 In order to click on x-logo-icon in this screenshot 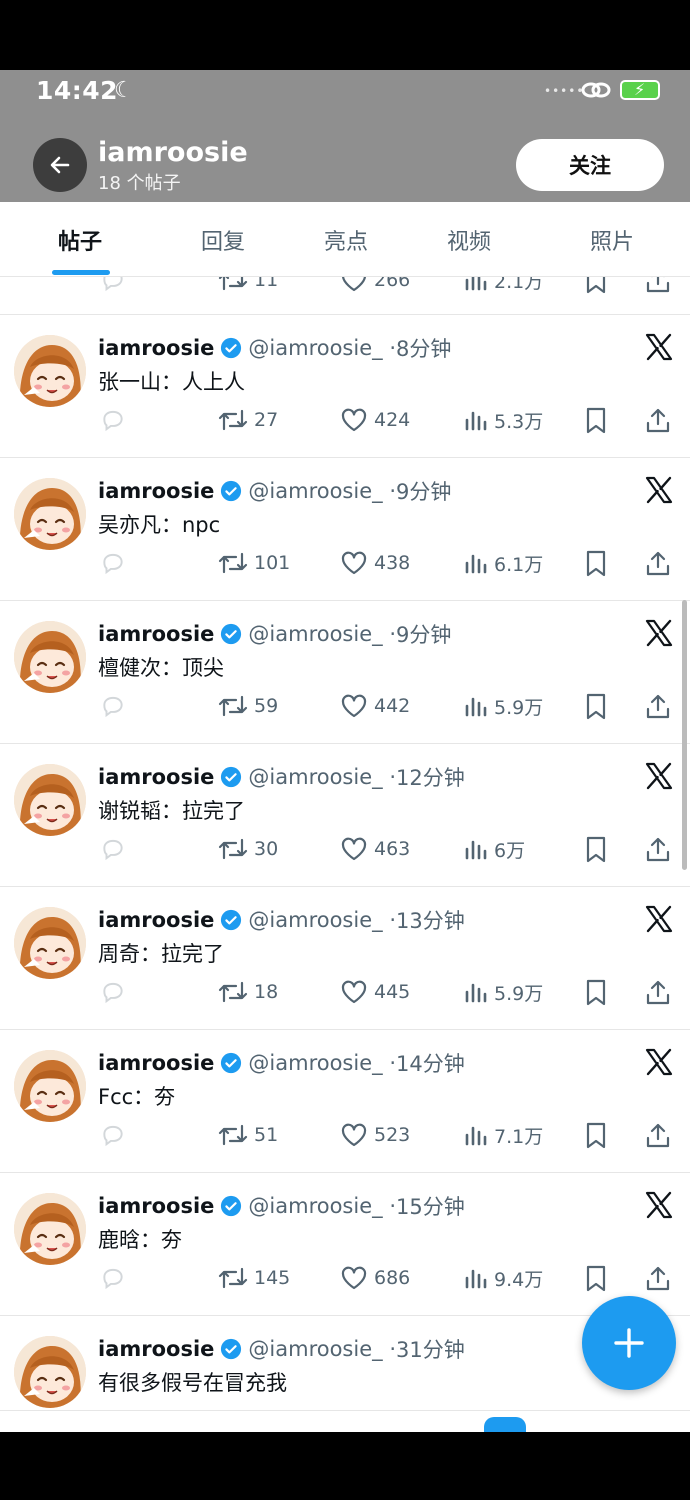, I will do `click(659, 633)`.